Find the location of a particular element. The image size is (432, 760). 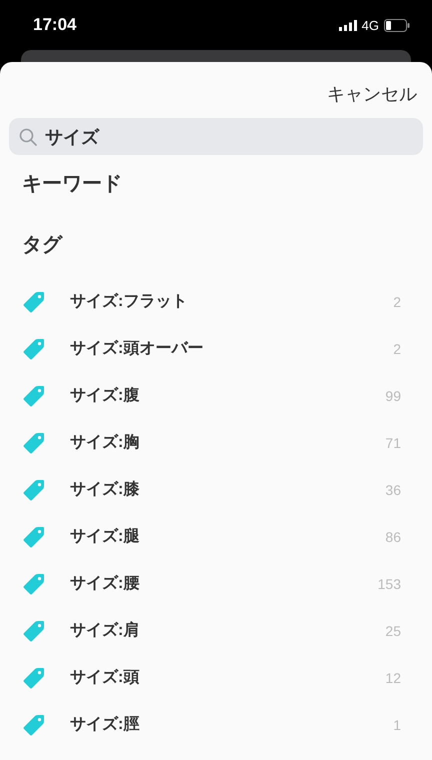

tag-name: サイズ:頭 is located at coordinates (105, 678).